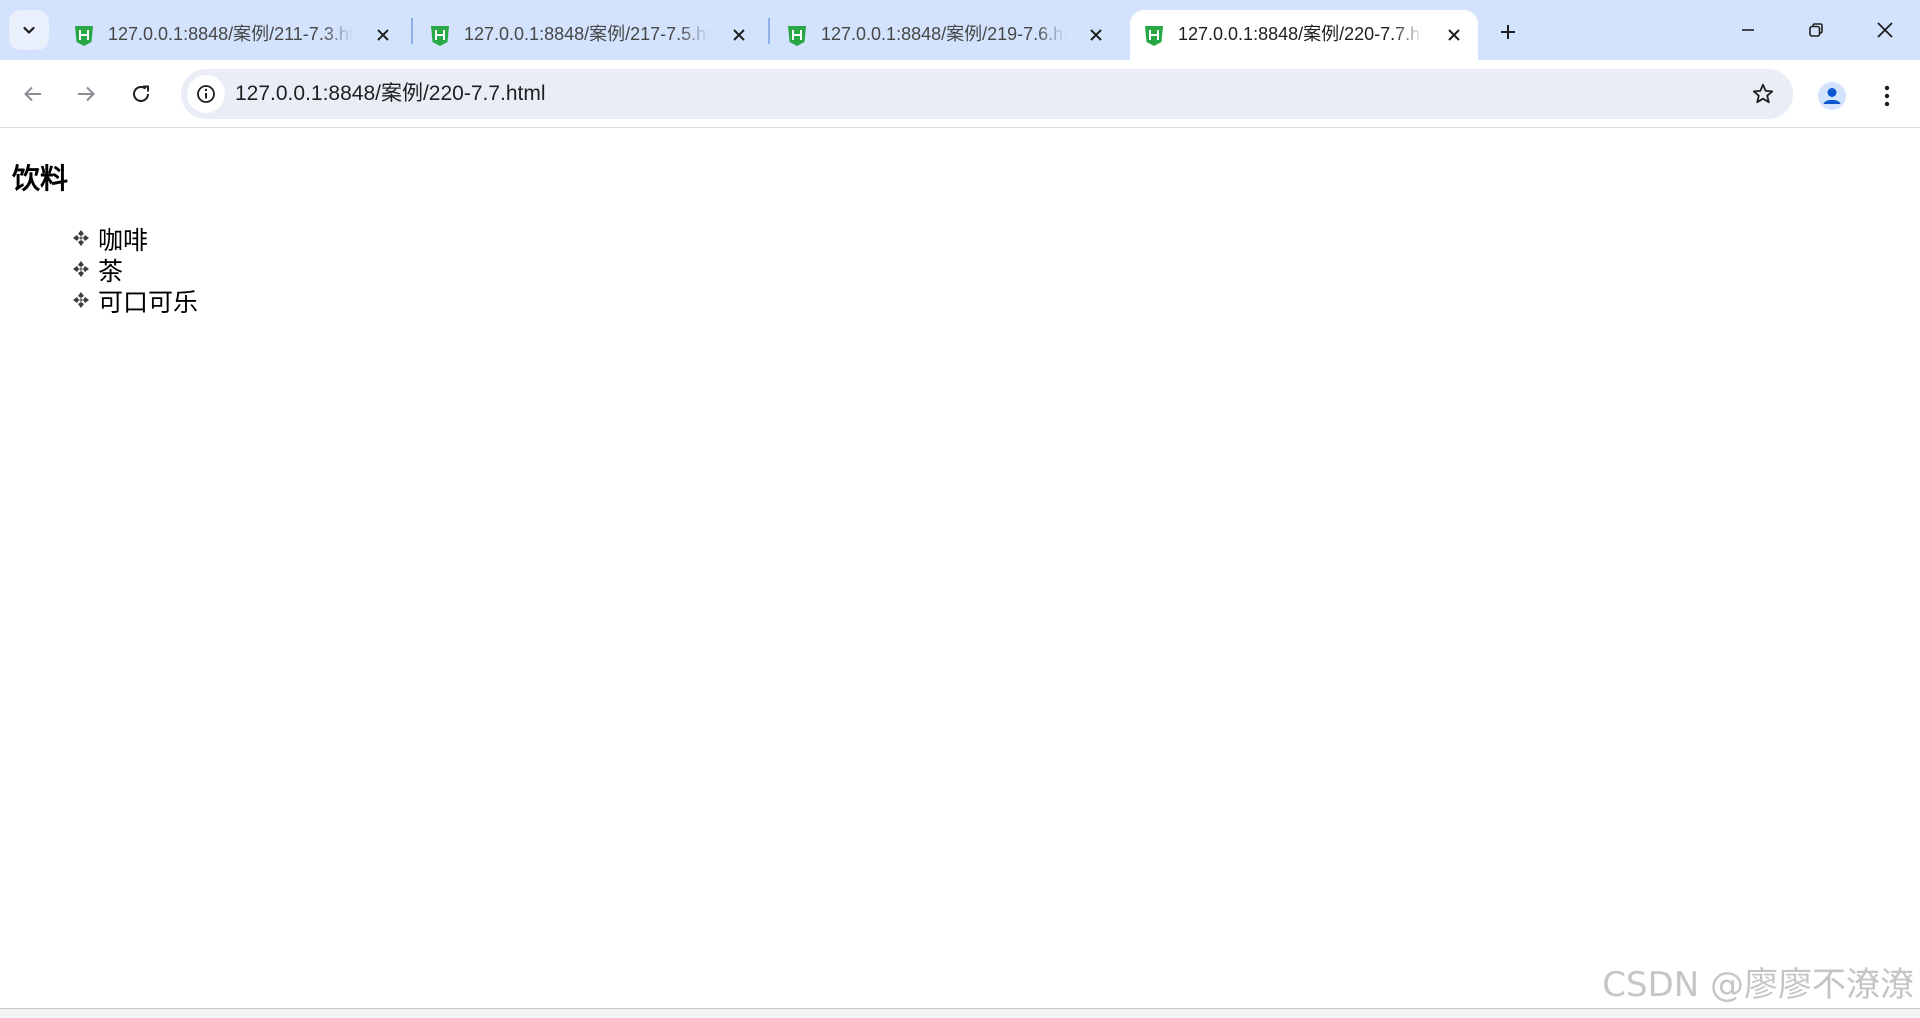 Image resolution: width=1920 pixels, height=1018 pixels. I want to click on site-info-button, so click(206, 94).